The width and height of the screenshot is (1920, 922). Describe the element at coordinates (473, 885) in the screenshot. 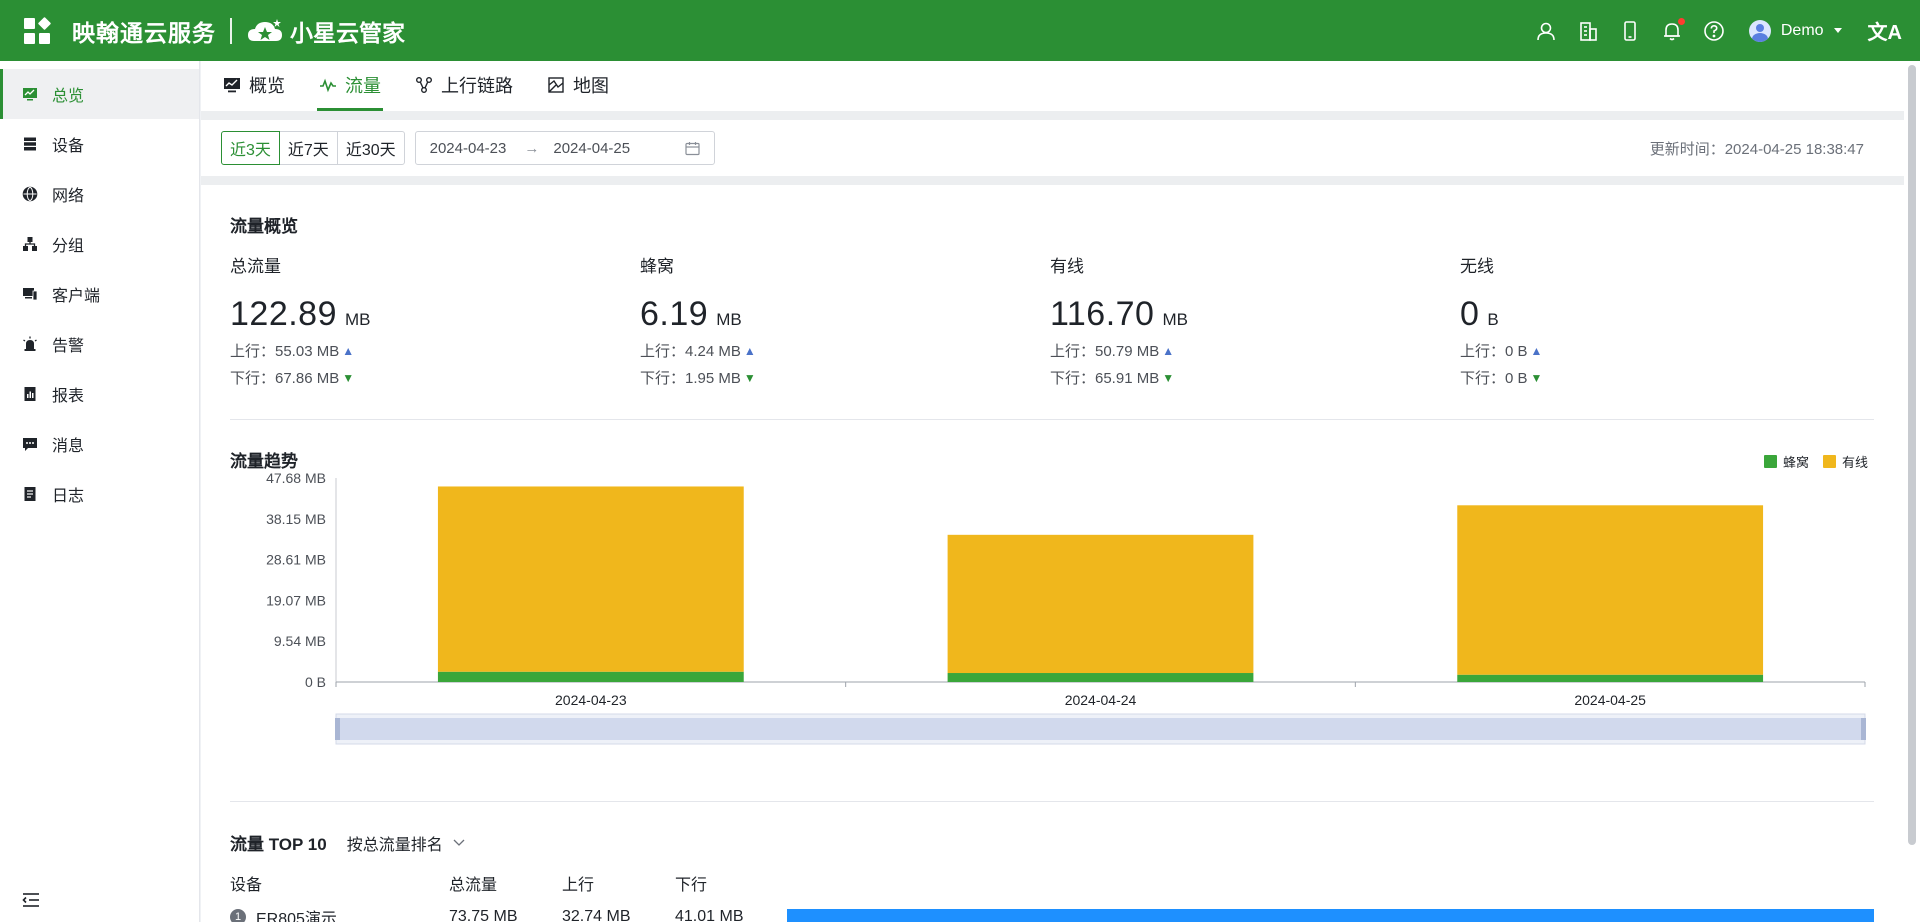

I see `column-header-total: 总流量` at that location.